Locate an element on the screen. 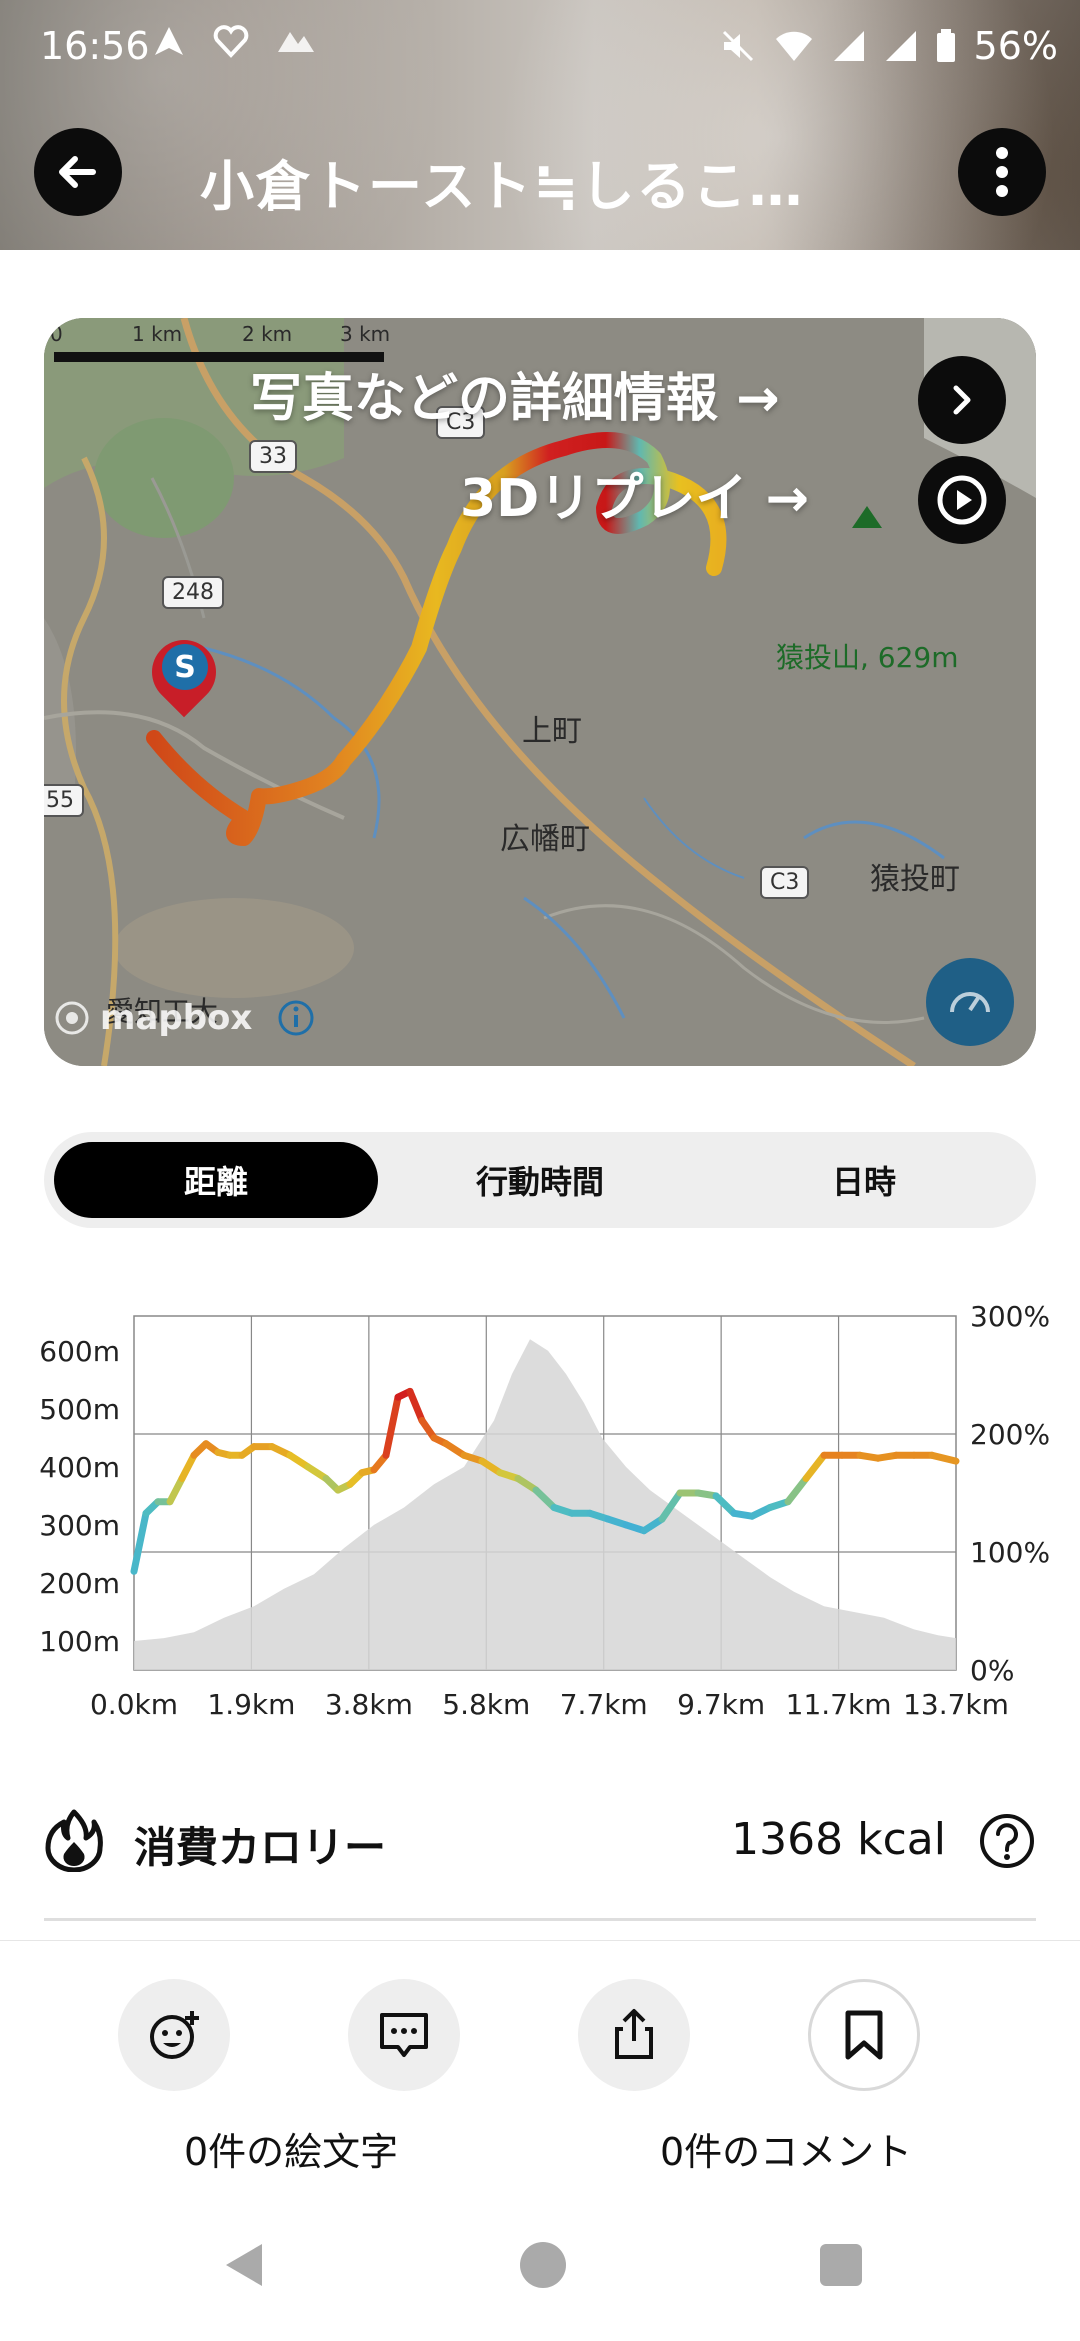 Image resolution: width=1080 pixels, height=2341 pixels. x-tick-label: 11.7km is located at coordinates (839, 1704).